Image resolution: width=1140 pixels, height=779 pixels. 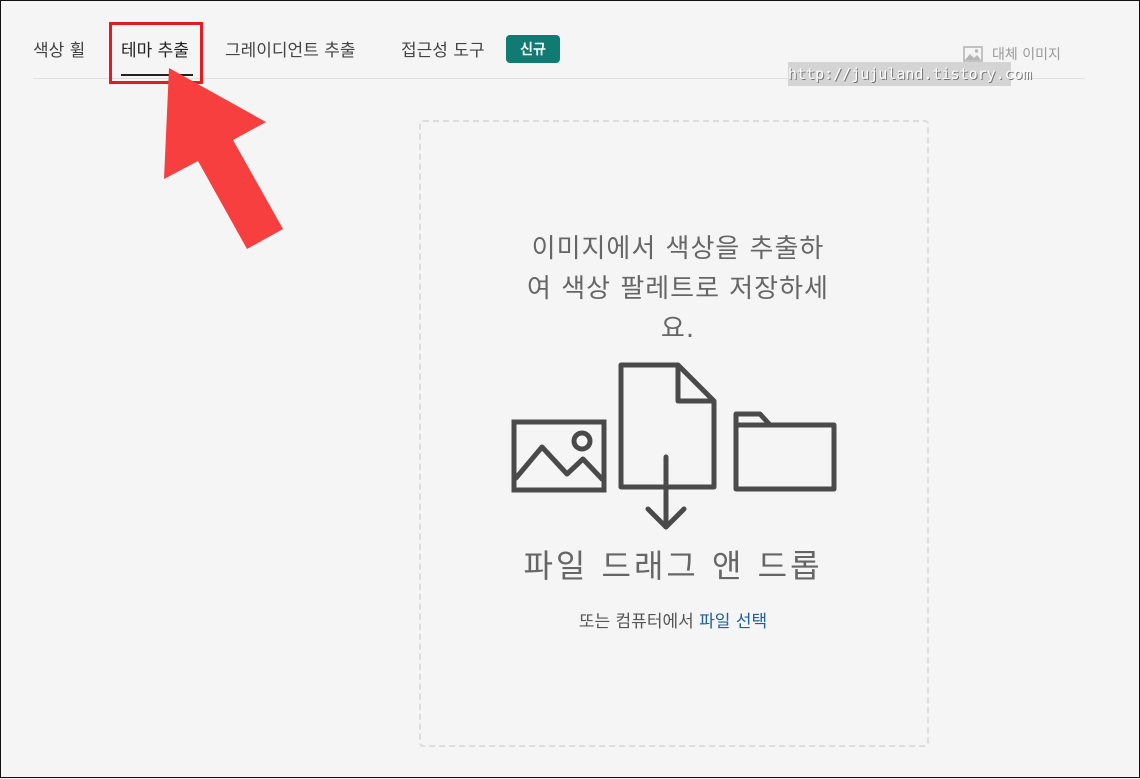 I want to click on intro-line-2: 여 색상 팔레트로 저장하세, so click(x=678, y=289).